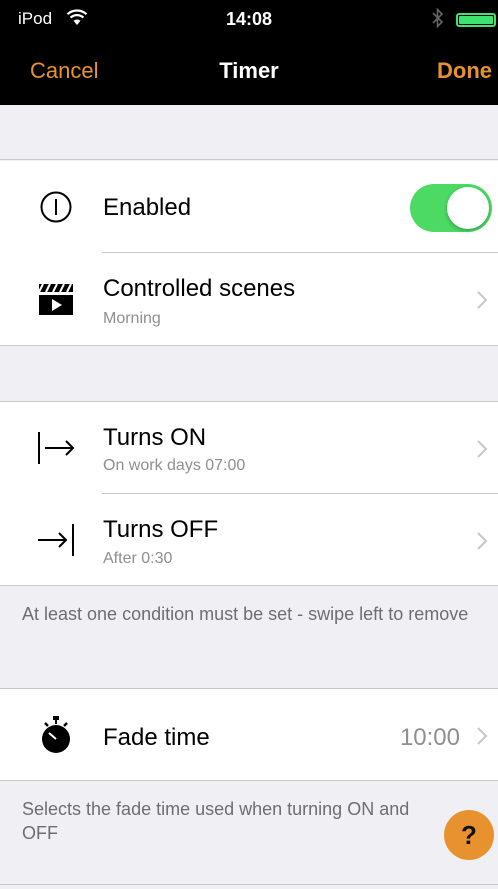 The width and height of the screenshot is (498, 889). I want to click on bluetooth-icon, so click(438, 20).